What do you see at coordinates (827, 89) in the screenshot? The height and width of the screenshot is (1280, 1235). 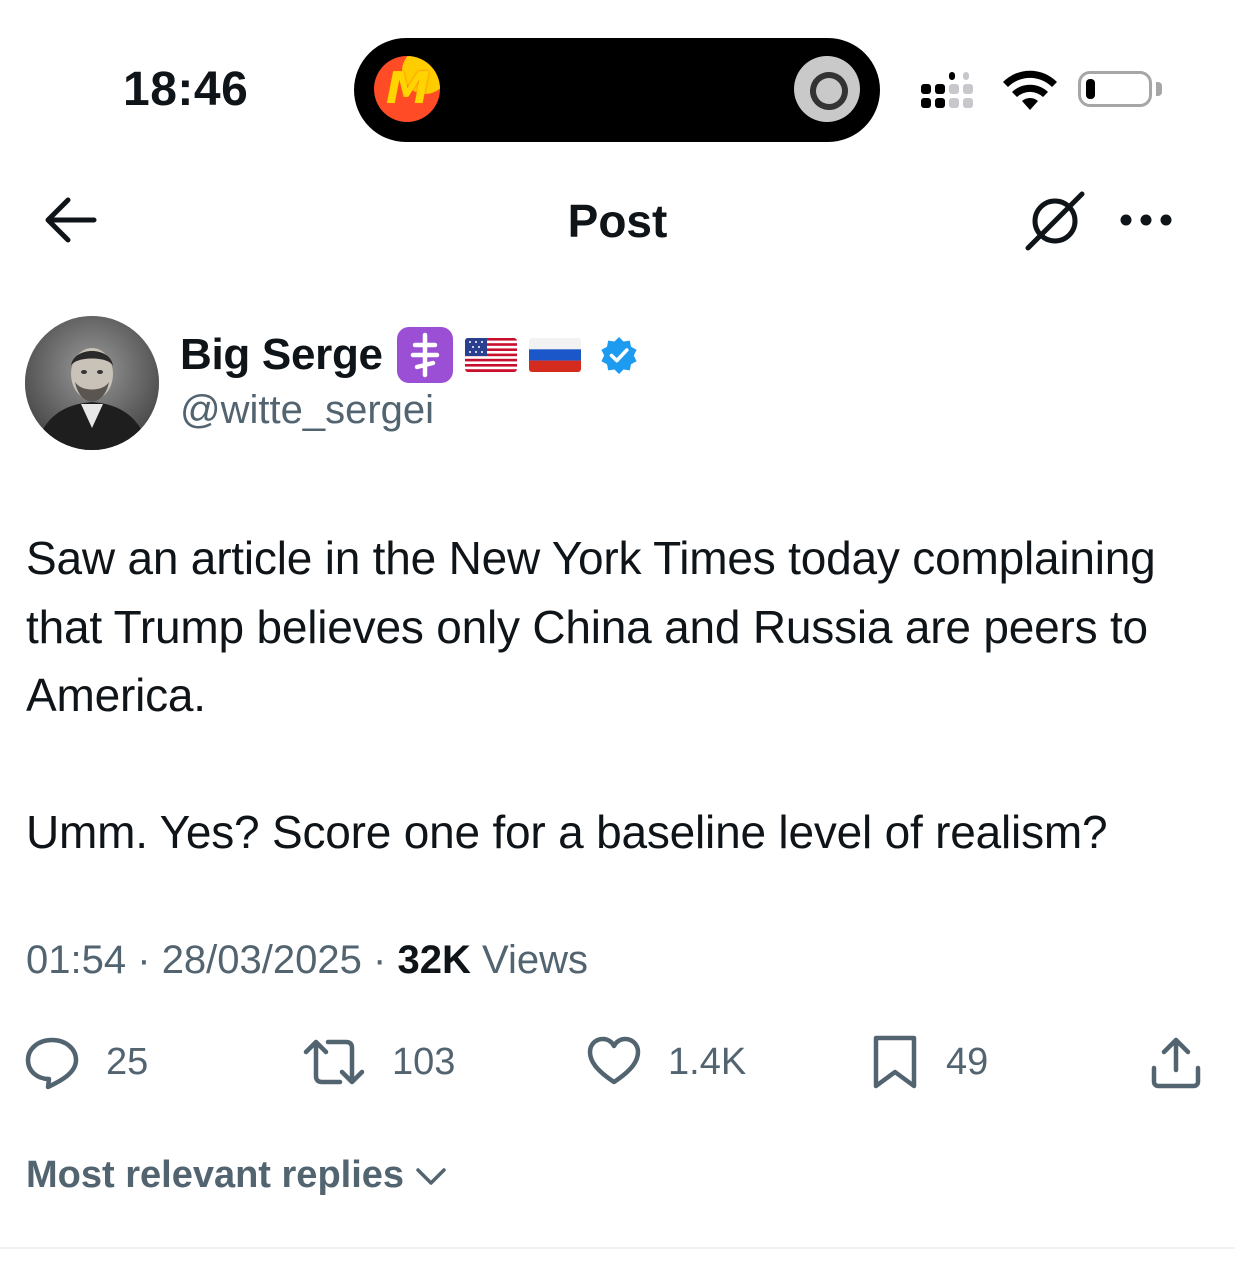 I see `activity-status-icon` at bounding box center [827, 89].